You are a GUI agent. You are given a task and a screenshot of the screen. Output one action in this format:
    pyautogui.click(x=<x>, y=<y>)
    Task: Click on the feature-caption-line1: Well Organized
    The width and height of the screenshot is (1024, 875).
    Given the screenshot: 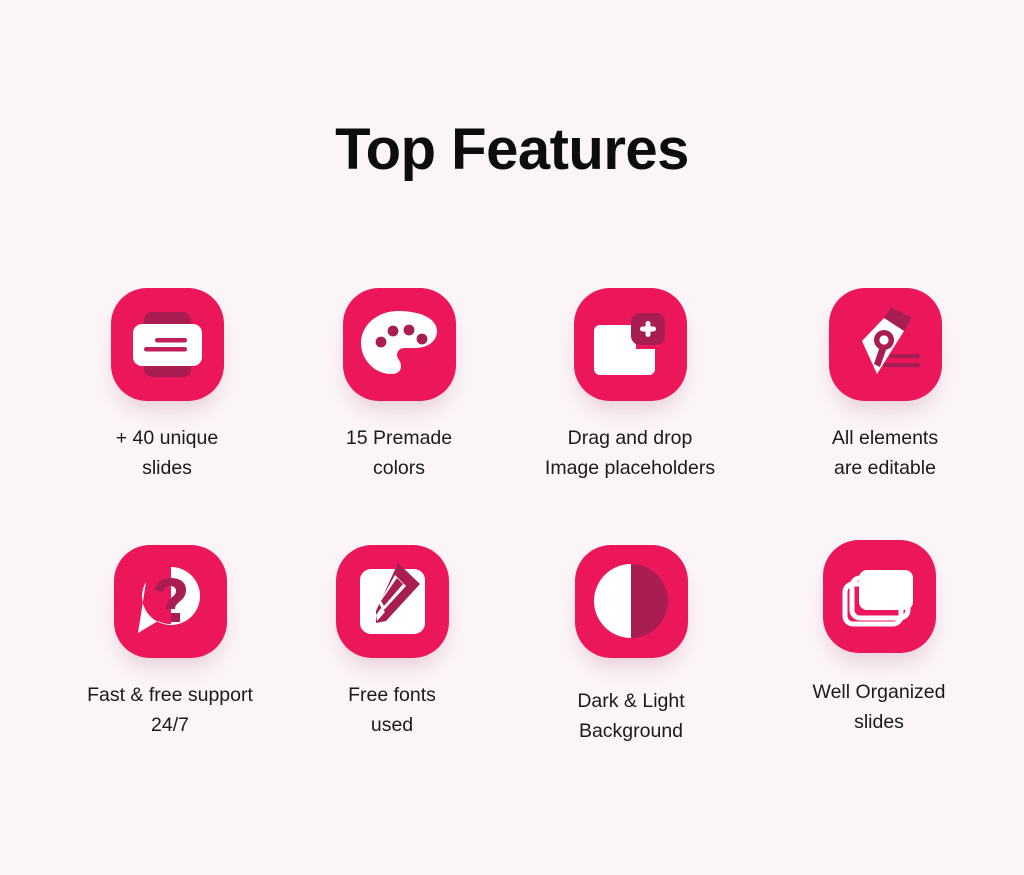 What is the action you would take?
    pyautogui.click(x=879, y=692)
    